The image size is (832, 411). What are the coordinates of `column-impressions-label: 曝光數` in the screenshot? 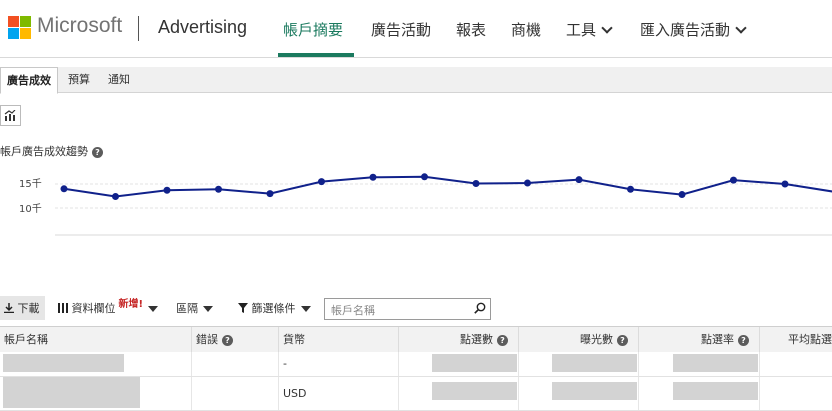 It's located at (596, 339).